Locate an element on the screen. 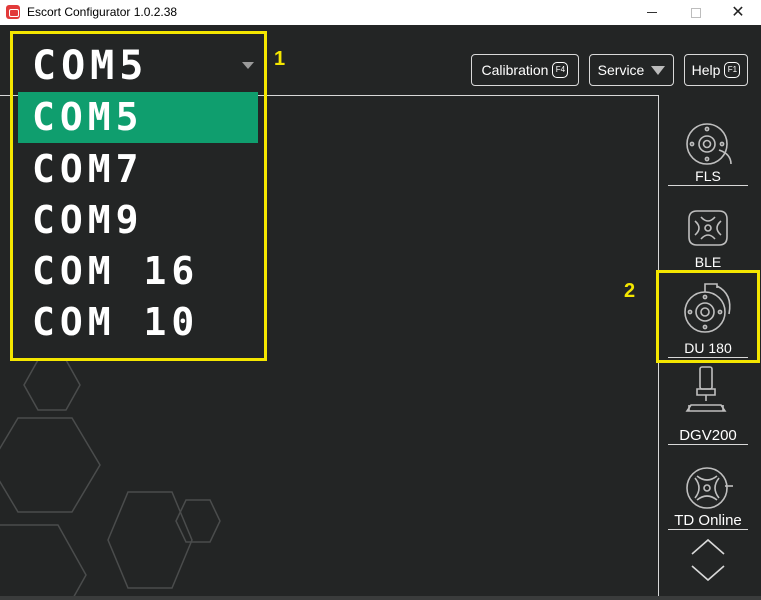 The height and width of the screenshot is (600, 761). sidebar-item-label: BLE is located at coordinates (708, 262).